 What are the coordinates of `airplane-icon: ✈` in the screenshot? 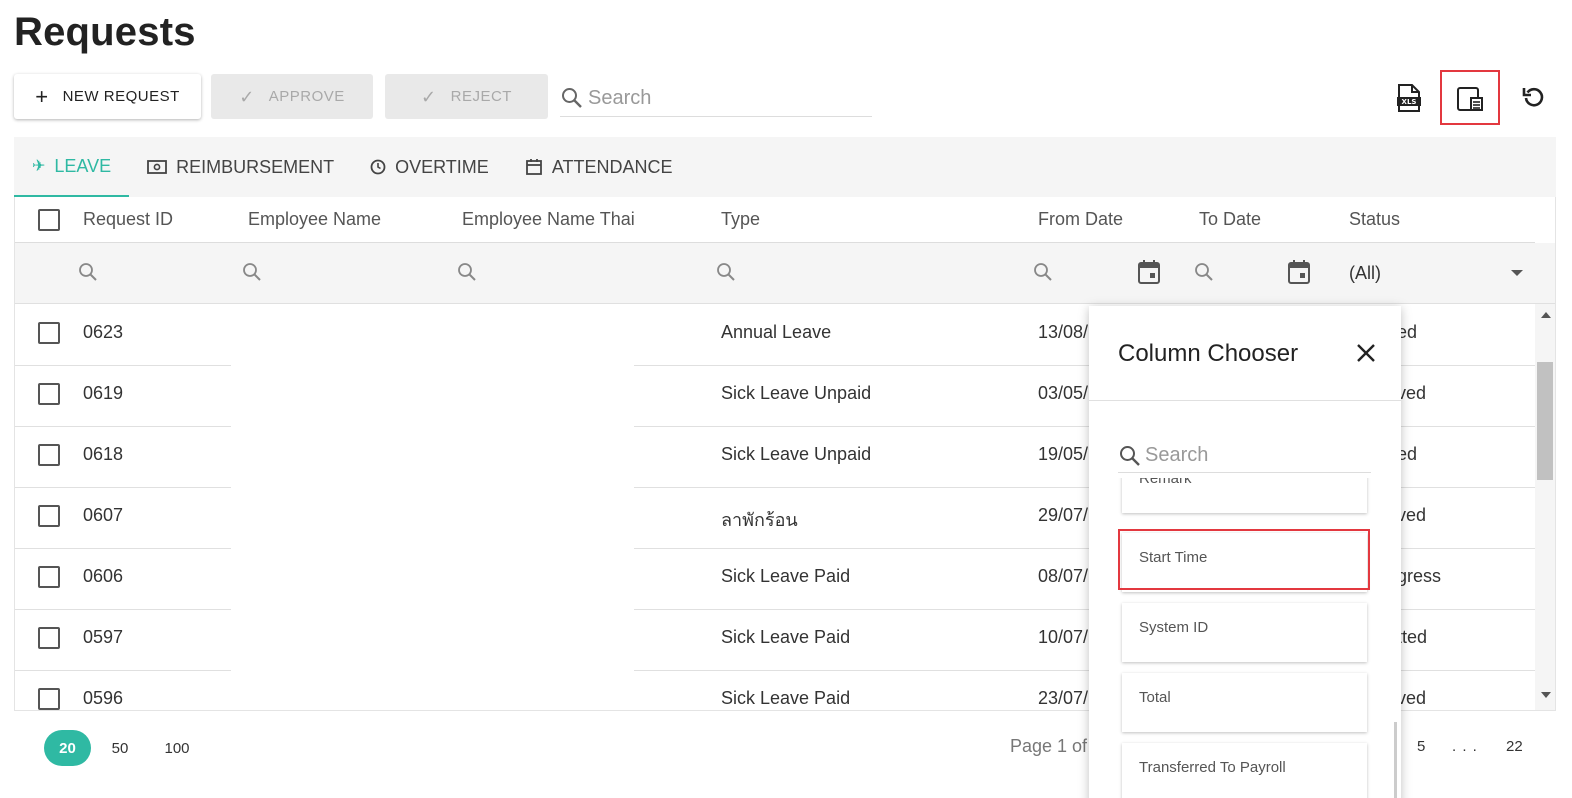 It's located at (39, 166).